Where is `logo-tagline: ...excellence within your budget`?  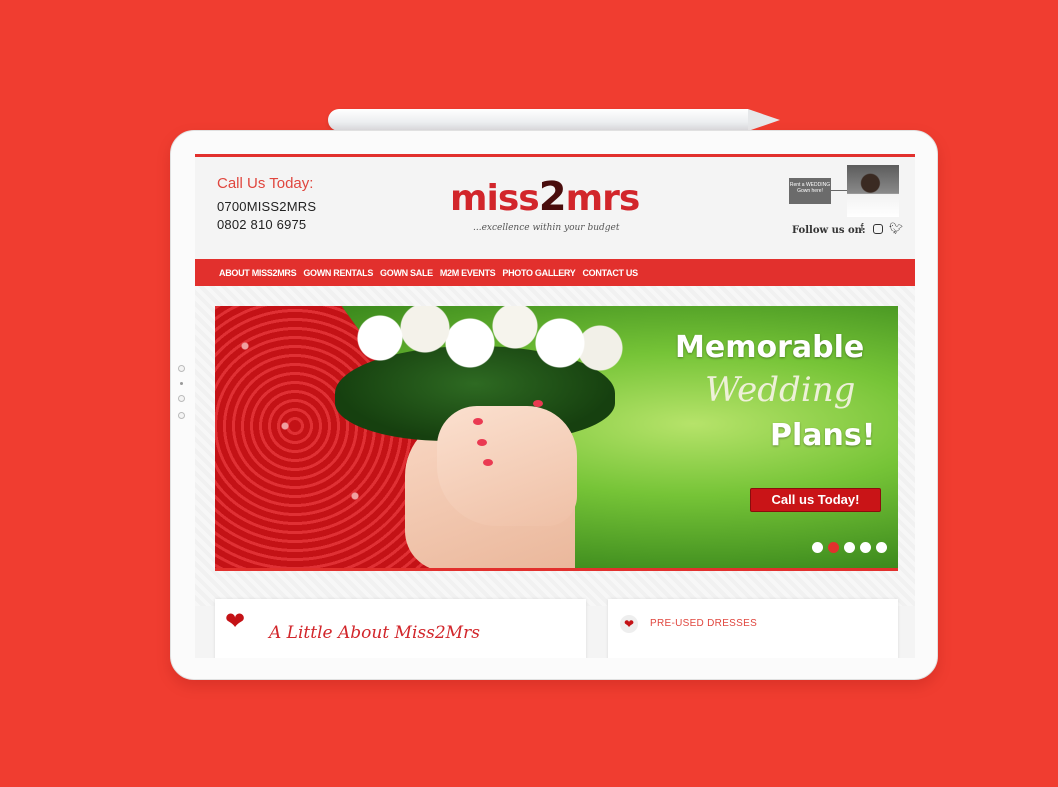 logo-tagline: ...excellence within your budget is located at coordinates (546, 228).